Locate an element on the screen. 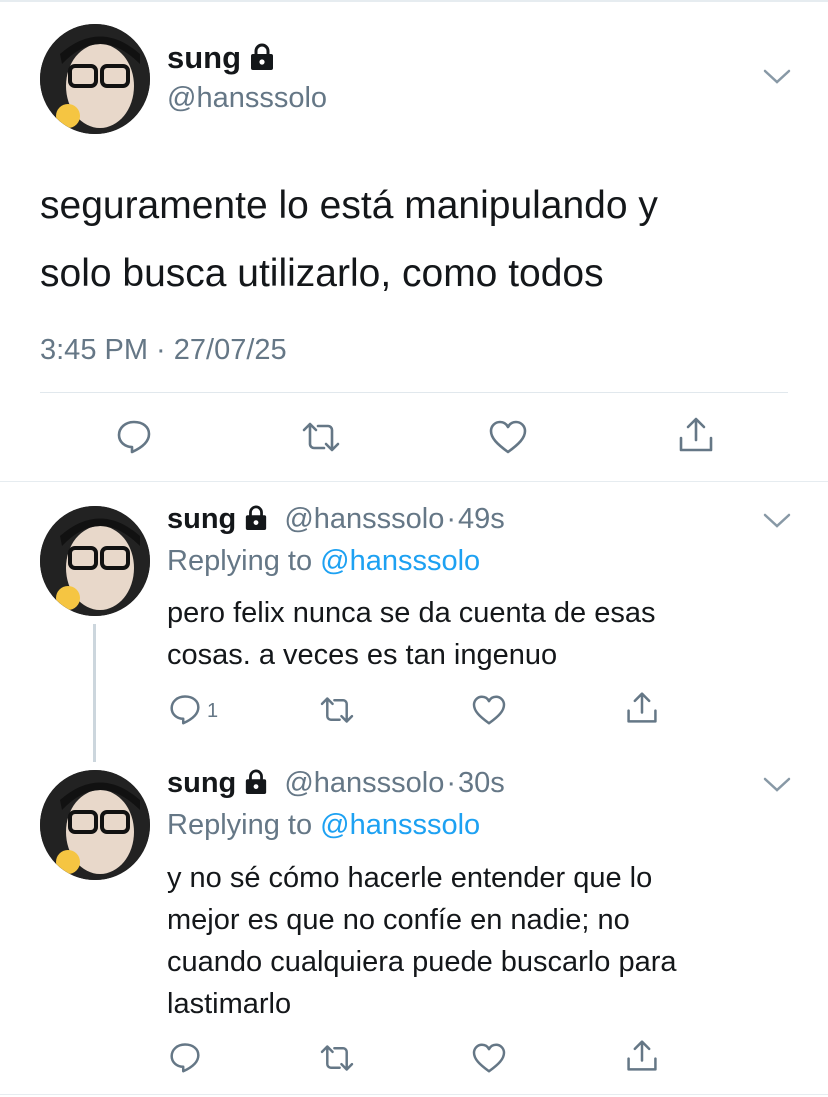  reply-text-line: mejor es que no confíe en nadie; no is located at coordinates (398, 920).